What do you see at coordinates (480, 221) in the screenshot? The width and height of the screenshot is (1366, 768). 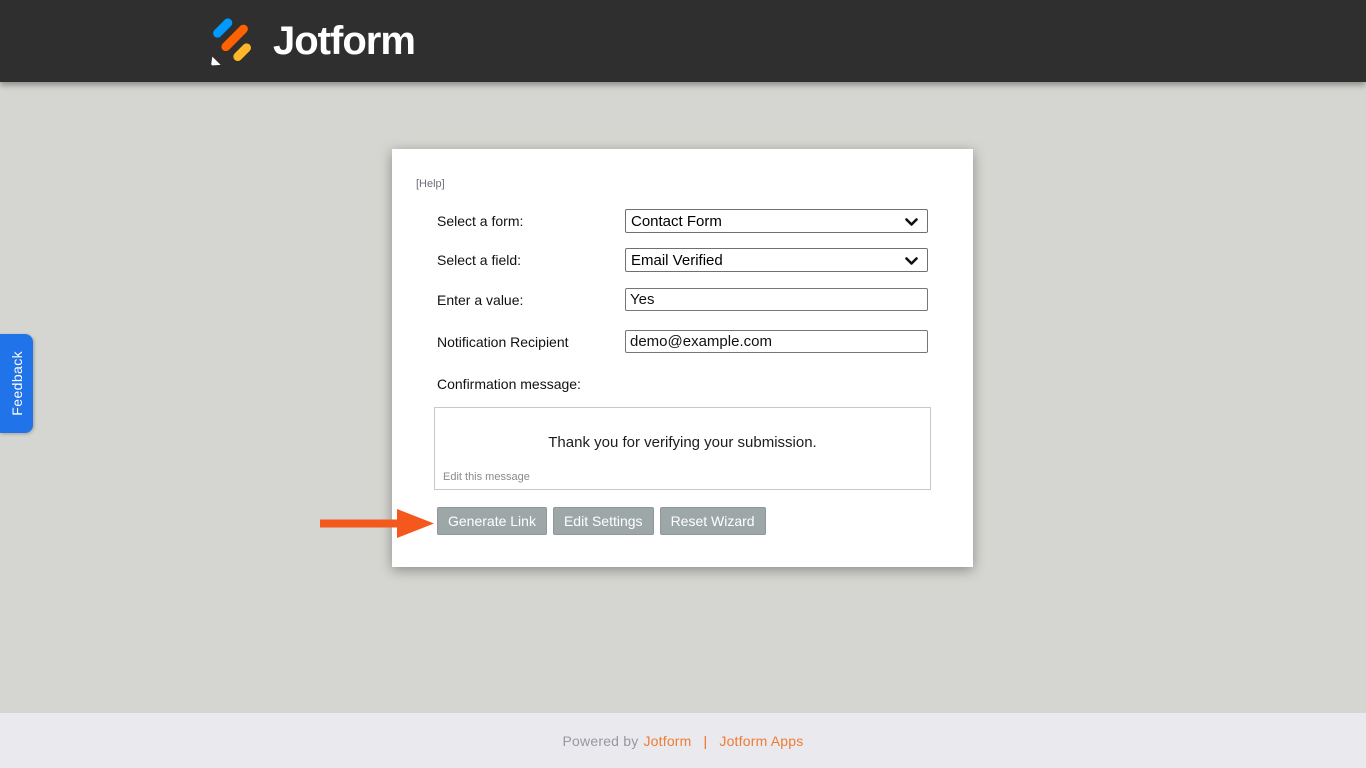 I see `select-form-label: Select a form:` at bounding box center [480, 221].